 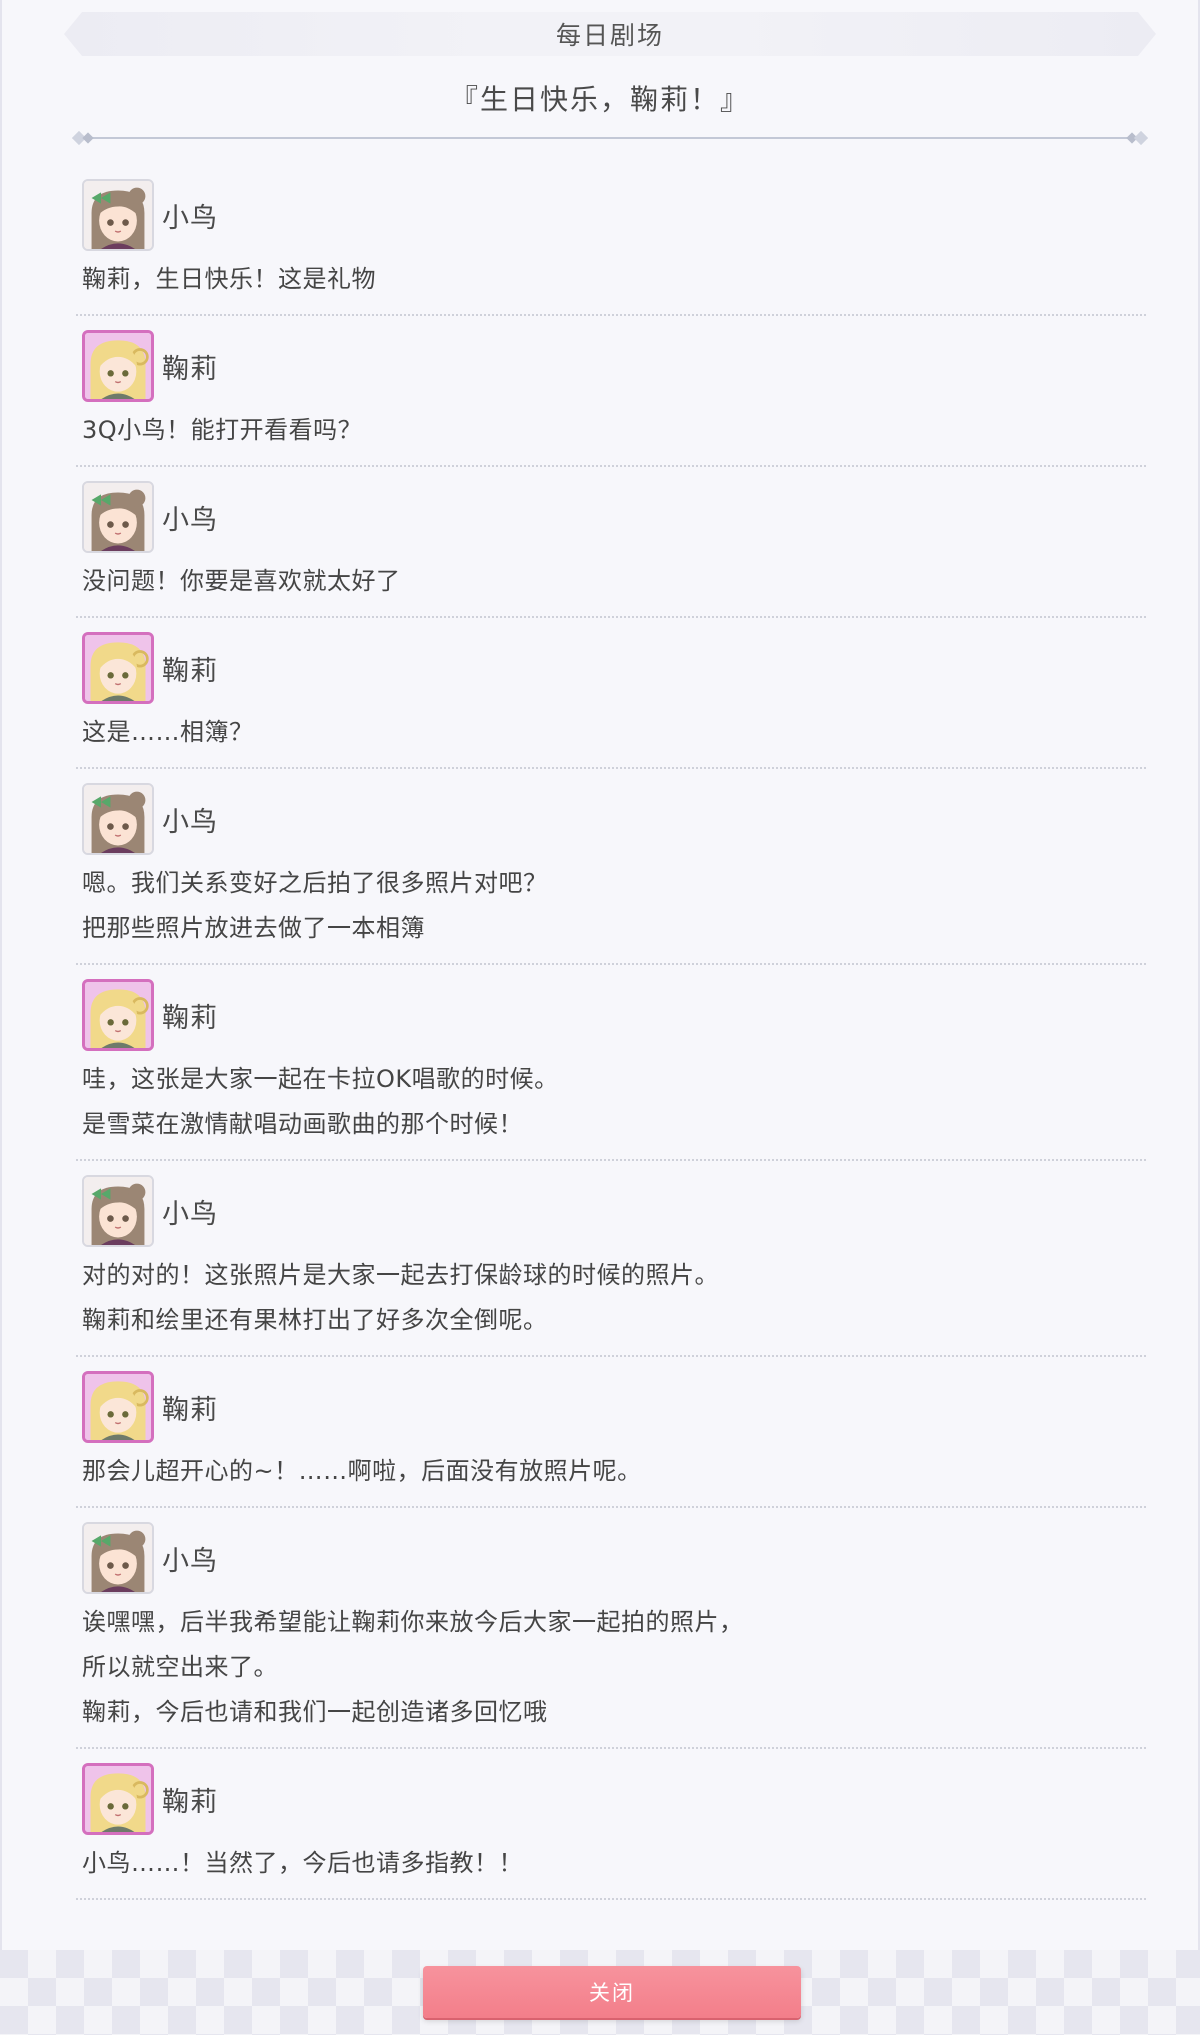 I want to click on dialogue-entry: 鞠莉那会儿超开心的~！……啊啦，后面没有放照片呢。, so click(x=611, y=1432).